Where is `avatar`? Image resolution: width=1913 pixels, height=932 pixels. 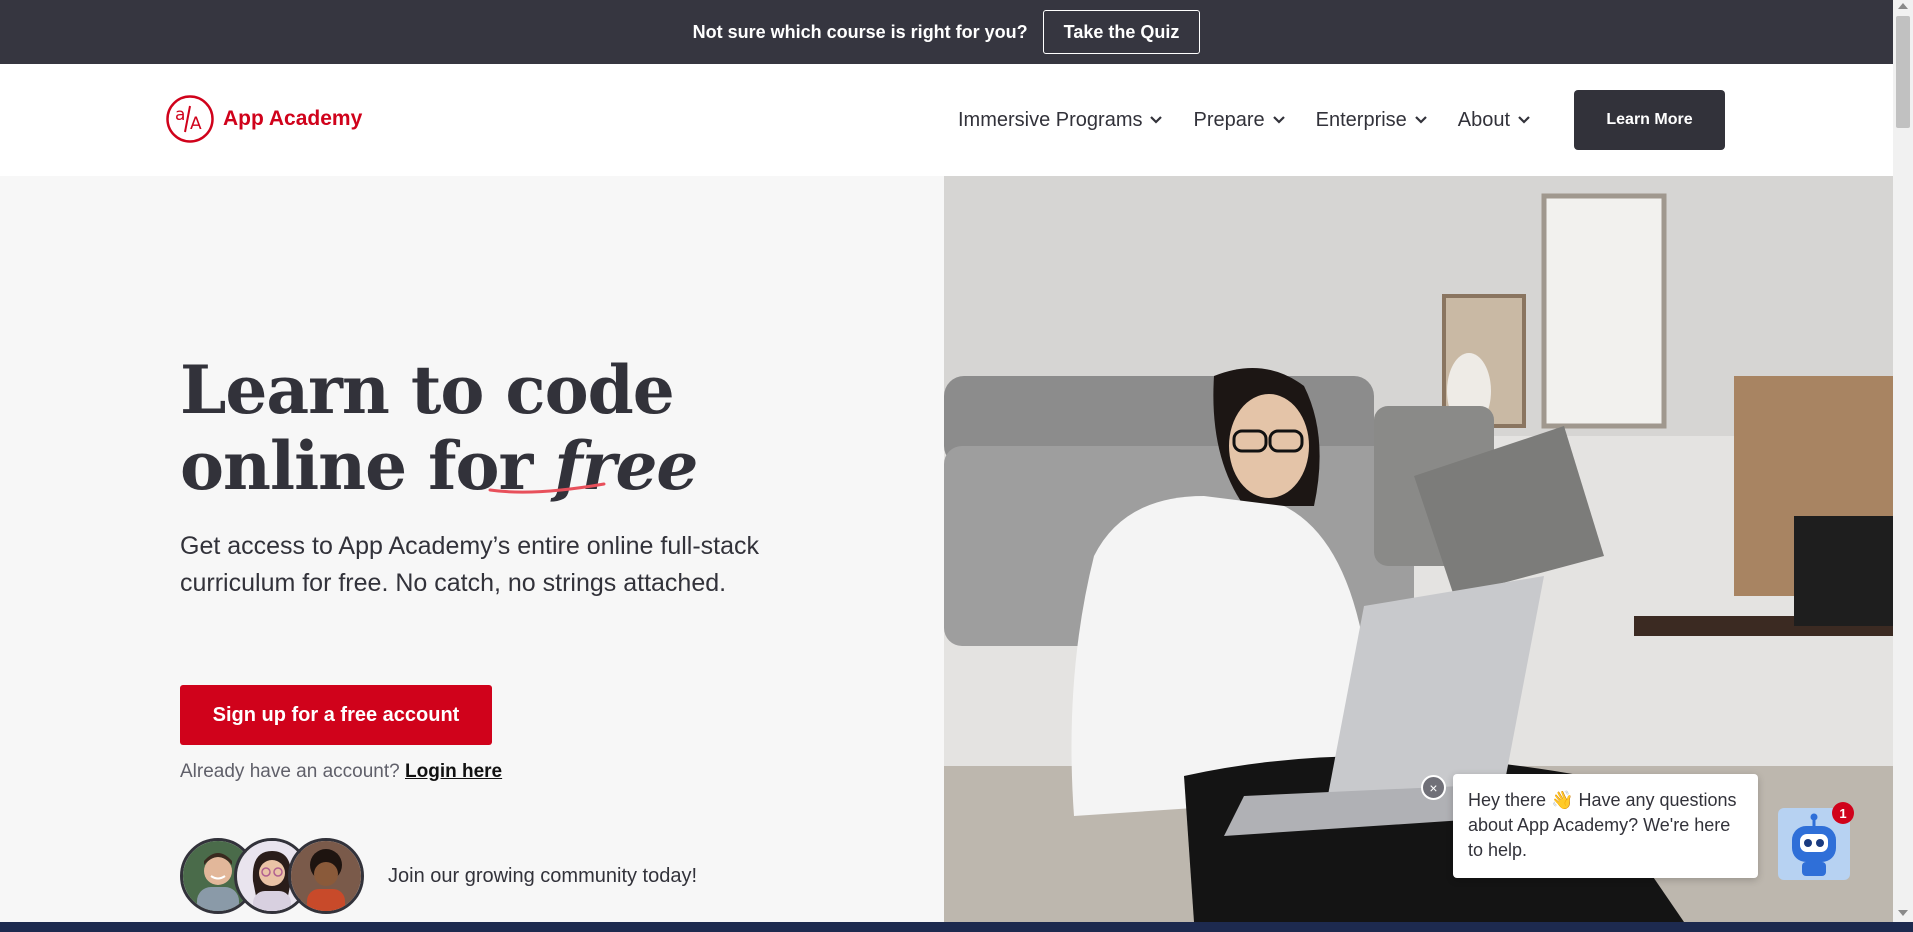 avatar is located at coordinates (326, 876).